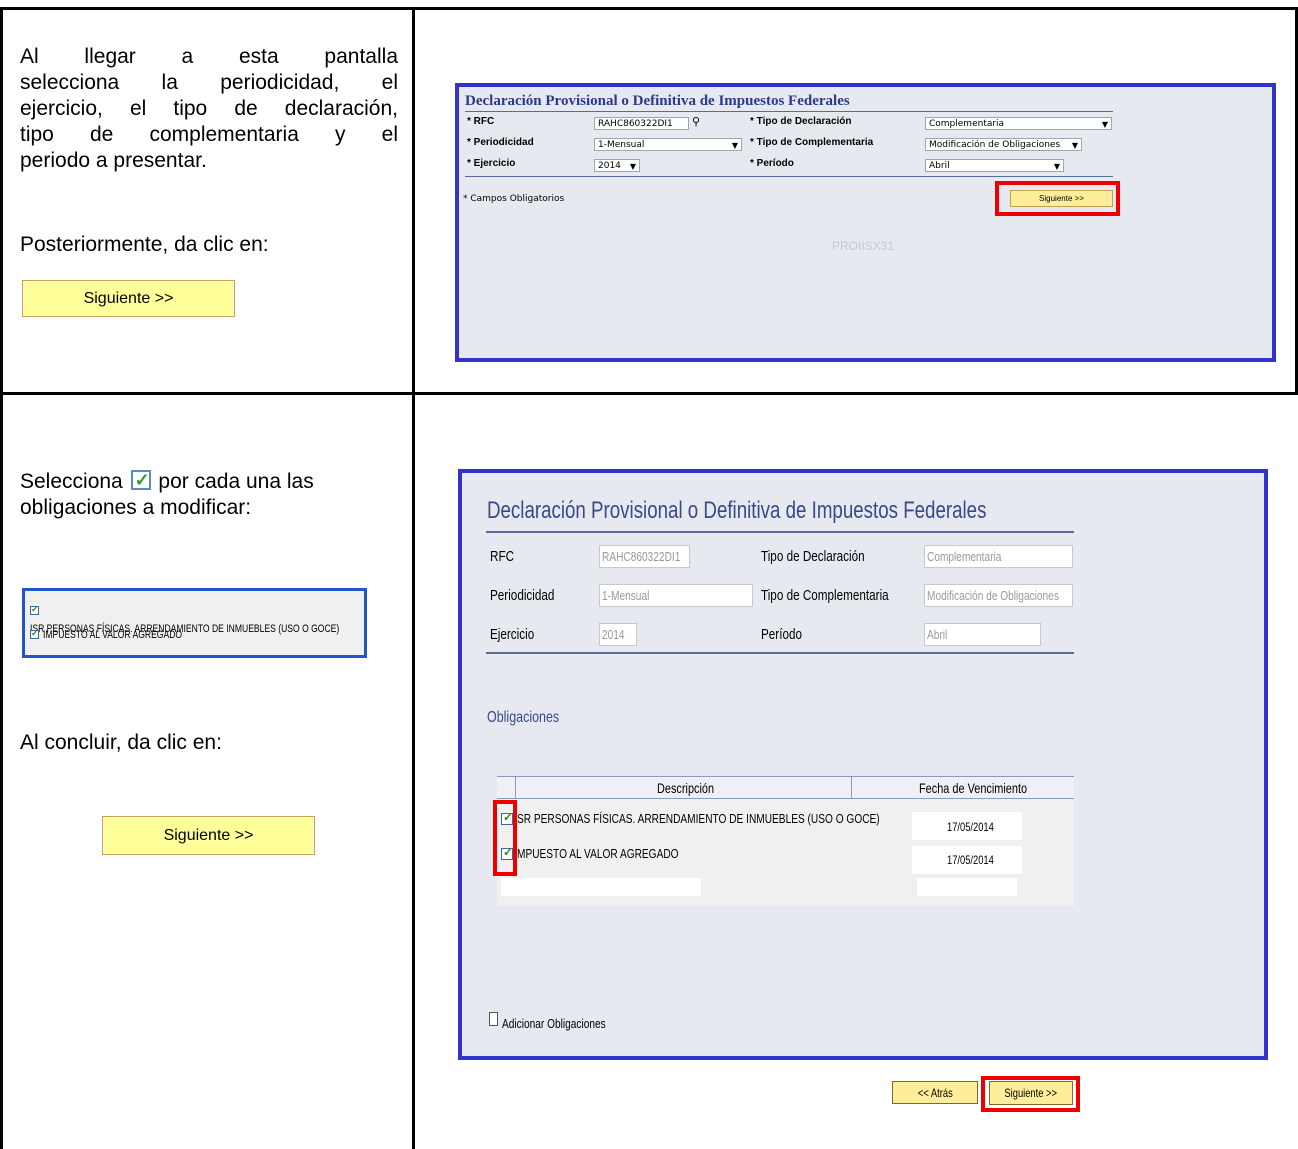 Image resolution: width=1298 pixels, height=1149 pixels. Describe the element at coordinates (609, 166) in the screenshot. I see `ejercicio-value: 2014` at that location.